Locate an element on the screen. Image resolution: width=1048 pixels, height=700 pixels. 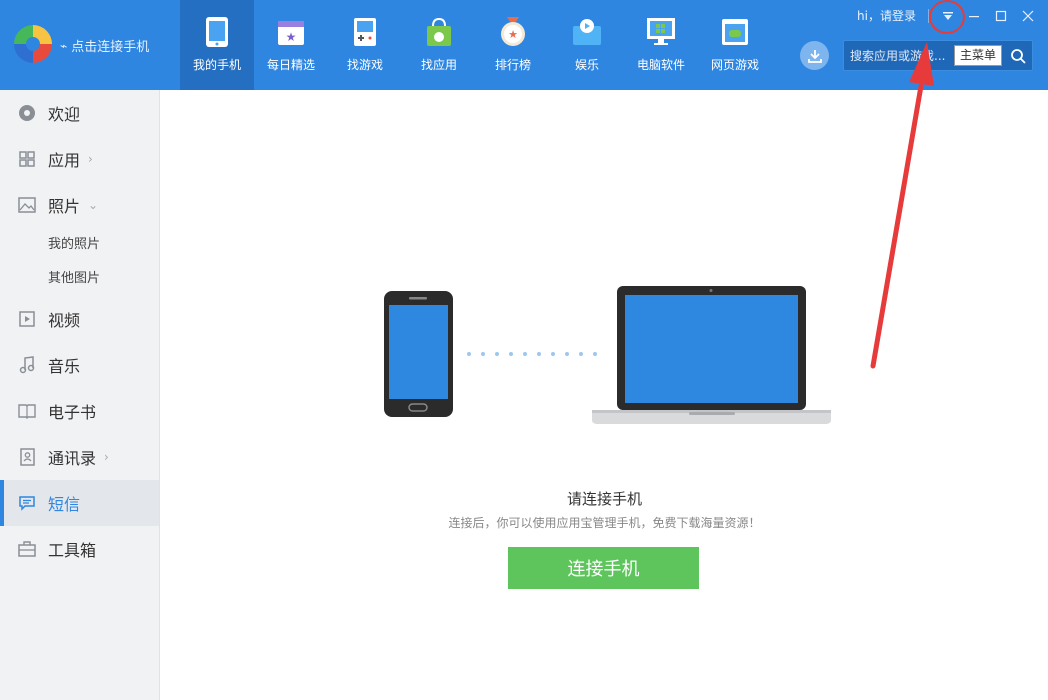
sidebar-item-photos: 照片 ⌄ is located at coordinates (79, 205).